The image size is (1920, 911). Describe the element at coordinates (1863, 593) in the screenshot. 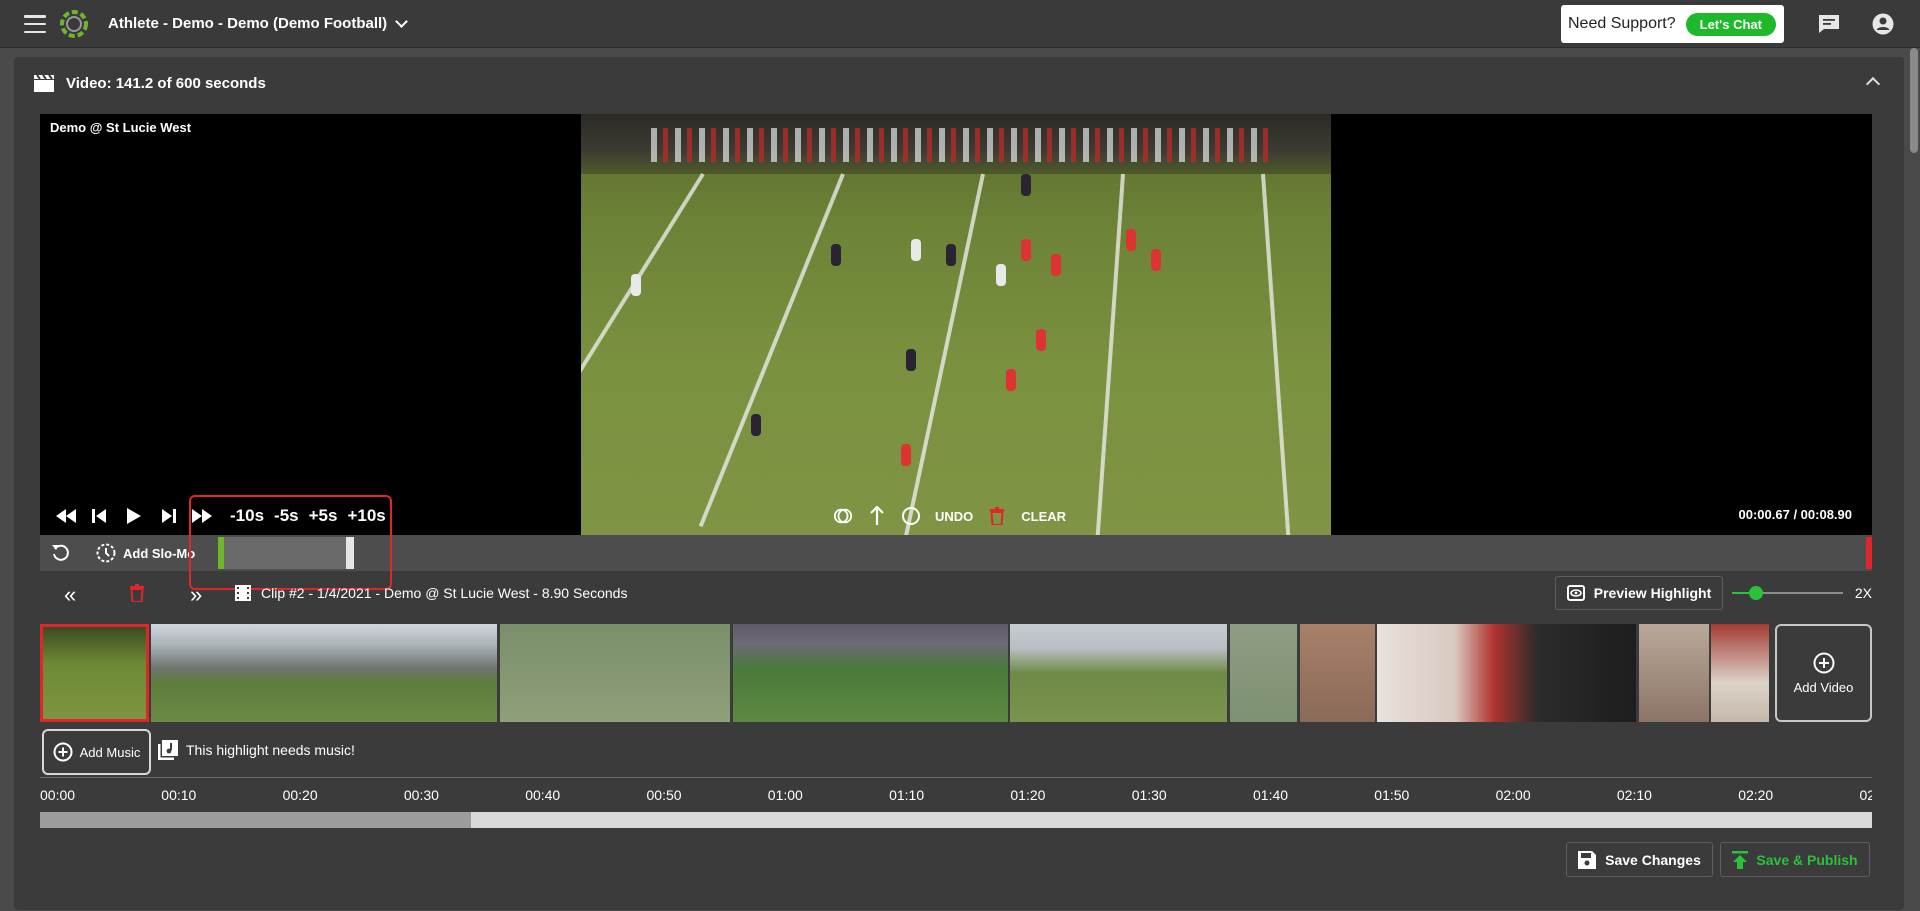

I see `speed-label: 2X` at that location.